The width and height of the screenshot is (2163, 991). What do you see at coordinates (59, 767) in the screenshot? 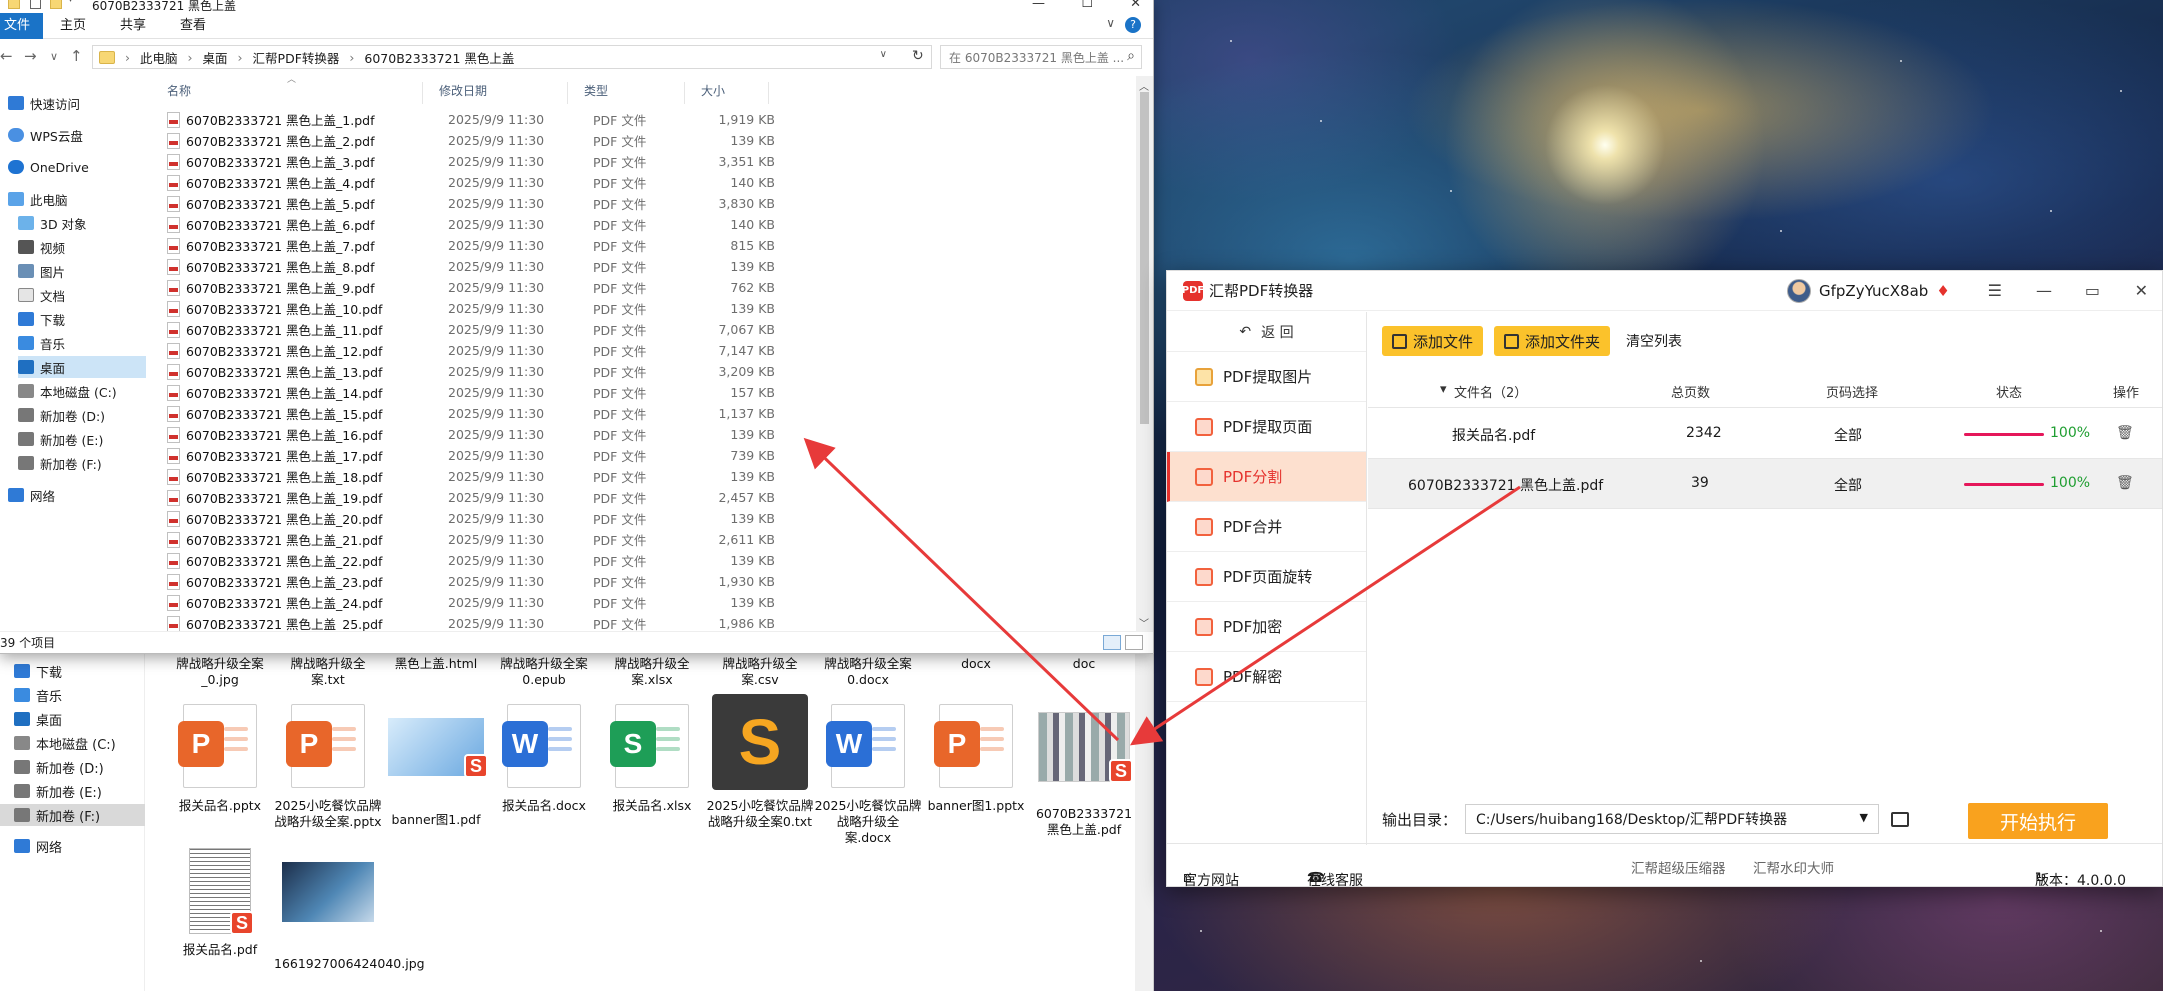
I see `nav-vol-d: 新加卷 (D:)` at bounding box center [59, 767].